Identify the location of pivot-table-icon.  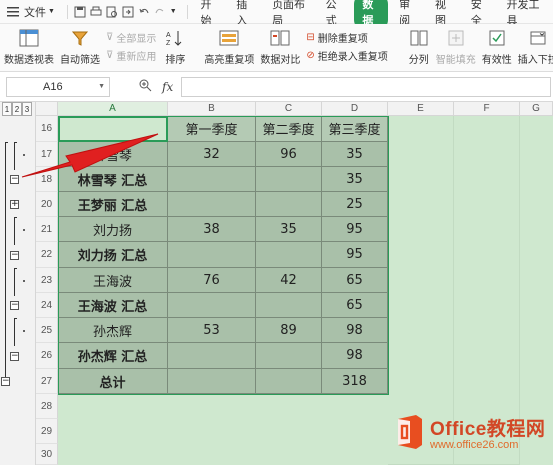
(29, 38).